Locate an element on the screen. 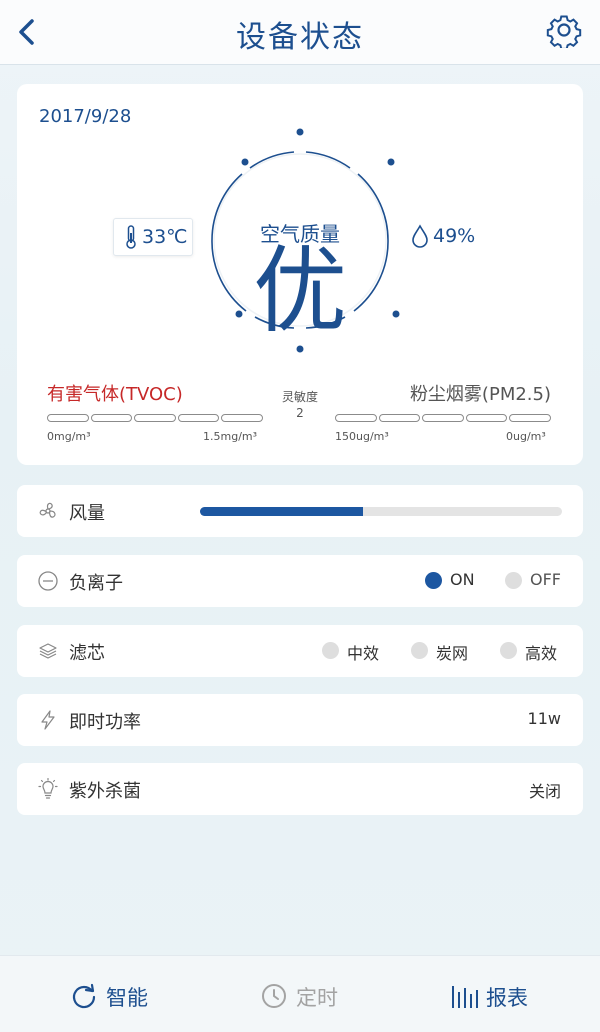 Image resolution: width=600 pixels, height=1032 pixels. uv-value: 关闭 is located at coordinates (544, 791).